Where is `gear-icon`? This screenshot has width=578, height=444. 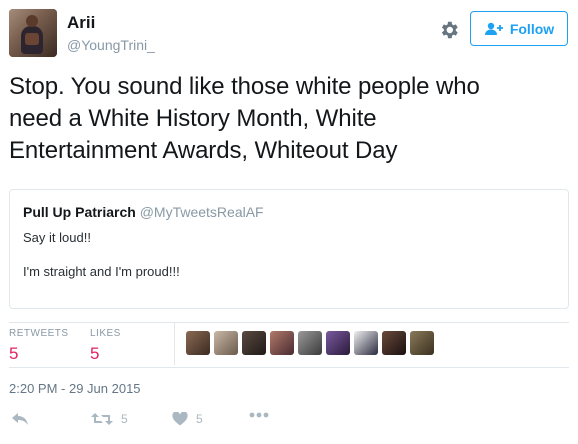 gear-icon is located at coordinates (449, 30).